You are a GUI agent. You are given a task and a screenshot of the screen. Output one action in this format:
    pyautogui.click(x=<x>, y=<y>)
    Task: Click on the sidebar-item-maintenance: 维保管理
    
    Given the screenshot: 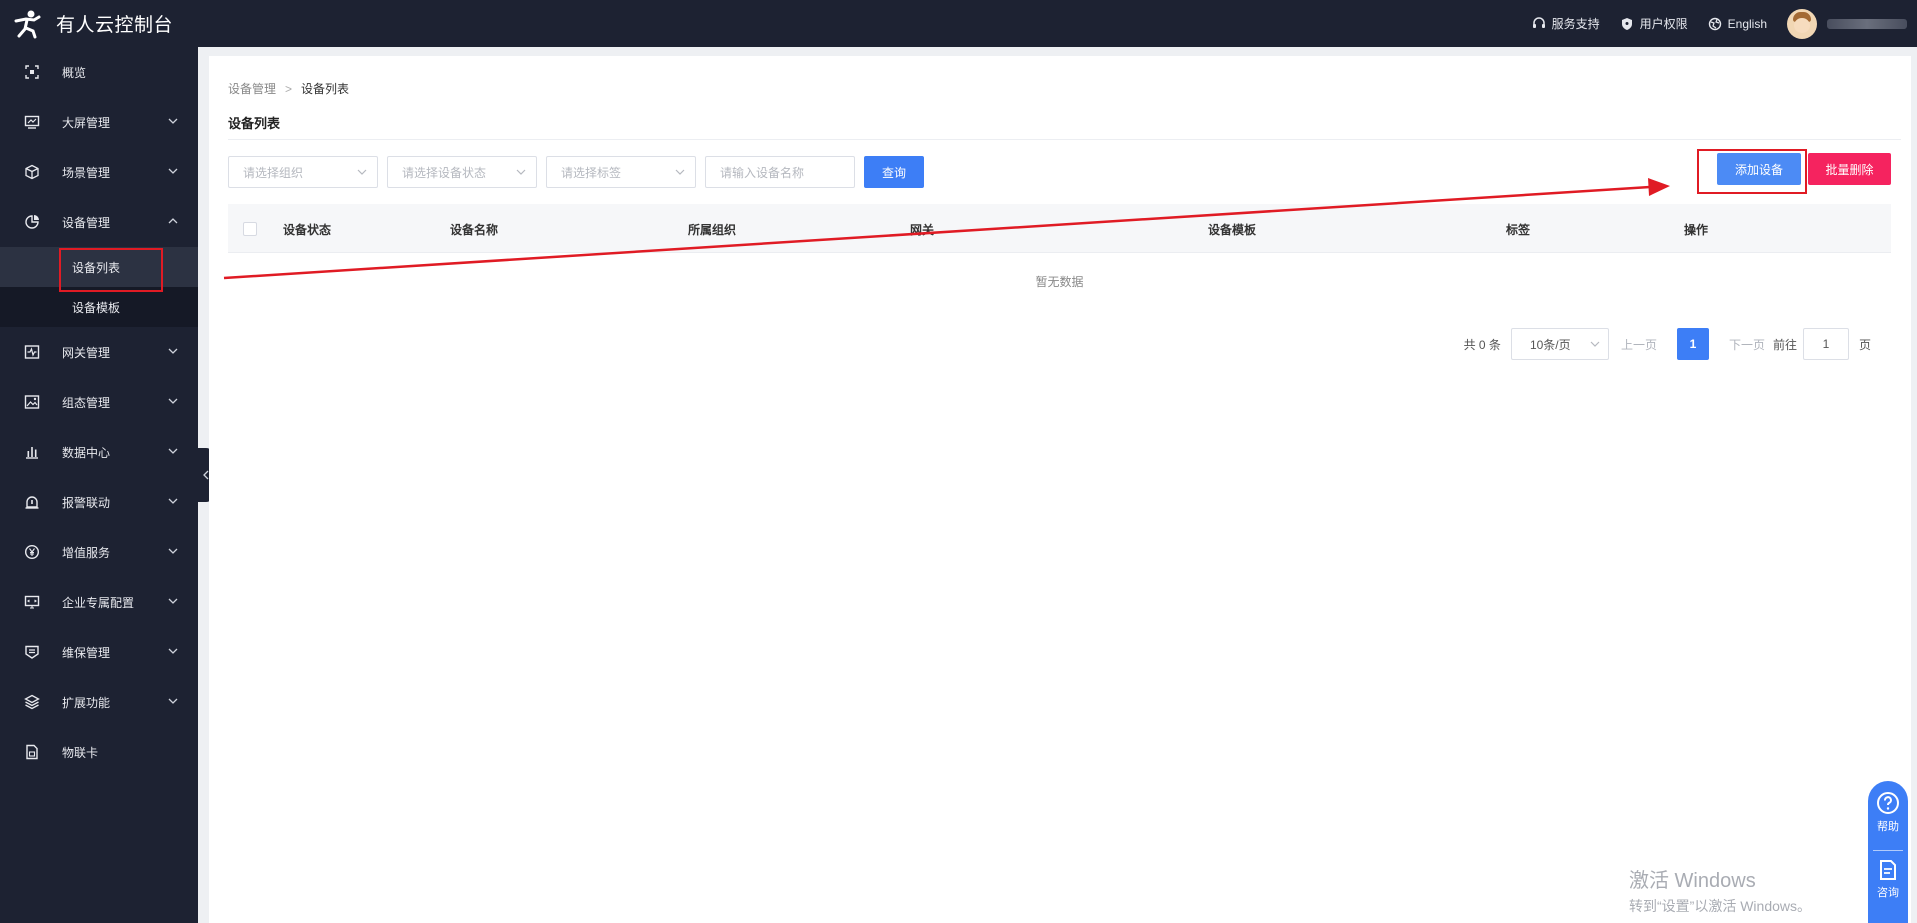 What is the action you would take?
    pyautogui.click(x=99, y=652)
    